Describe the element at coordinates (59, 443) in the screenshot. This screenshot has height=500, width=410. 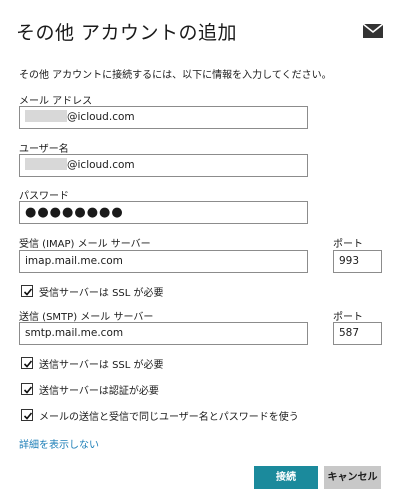
I see `hide-details-link: 詳細を表示しない` at that location.